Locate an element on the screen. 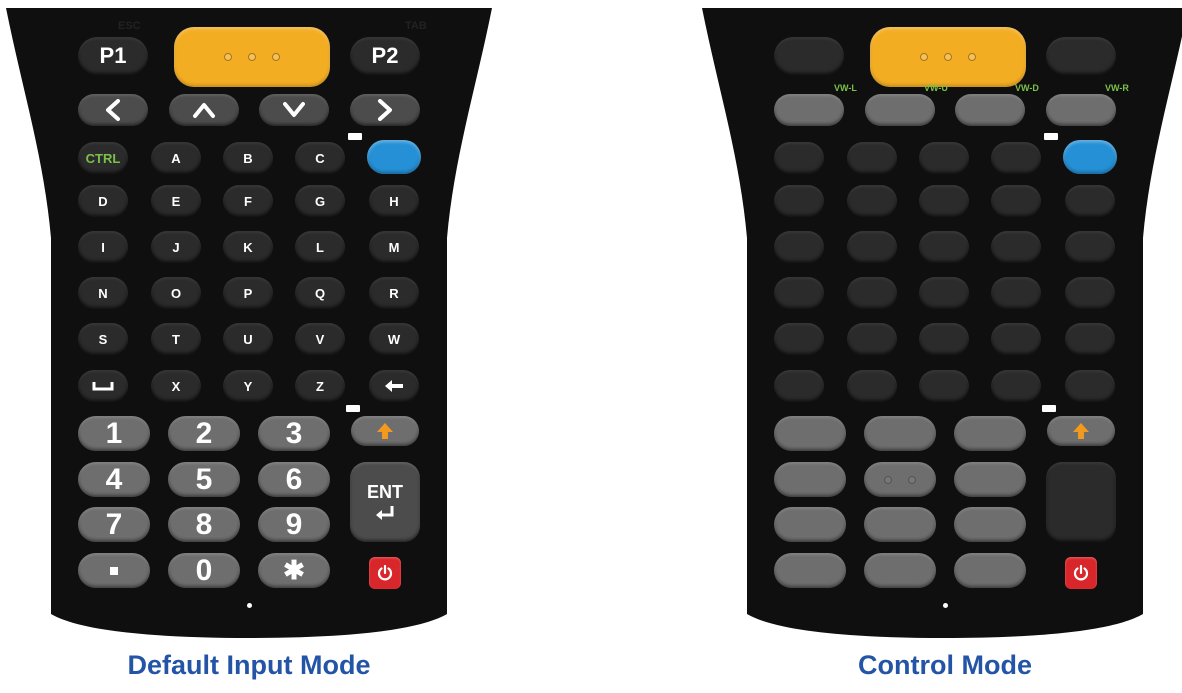 Image resolution: width=1182 pixels, height=693 pixels. ctrl-key: CTRL is located at coordinates (103, 158).